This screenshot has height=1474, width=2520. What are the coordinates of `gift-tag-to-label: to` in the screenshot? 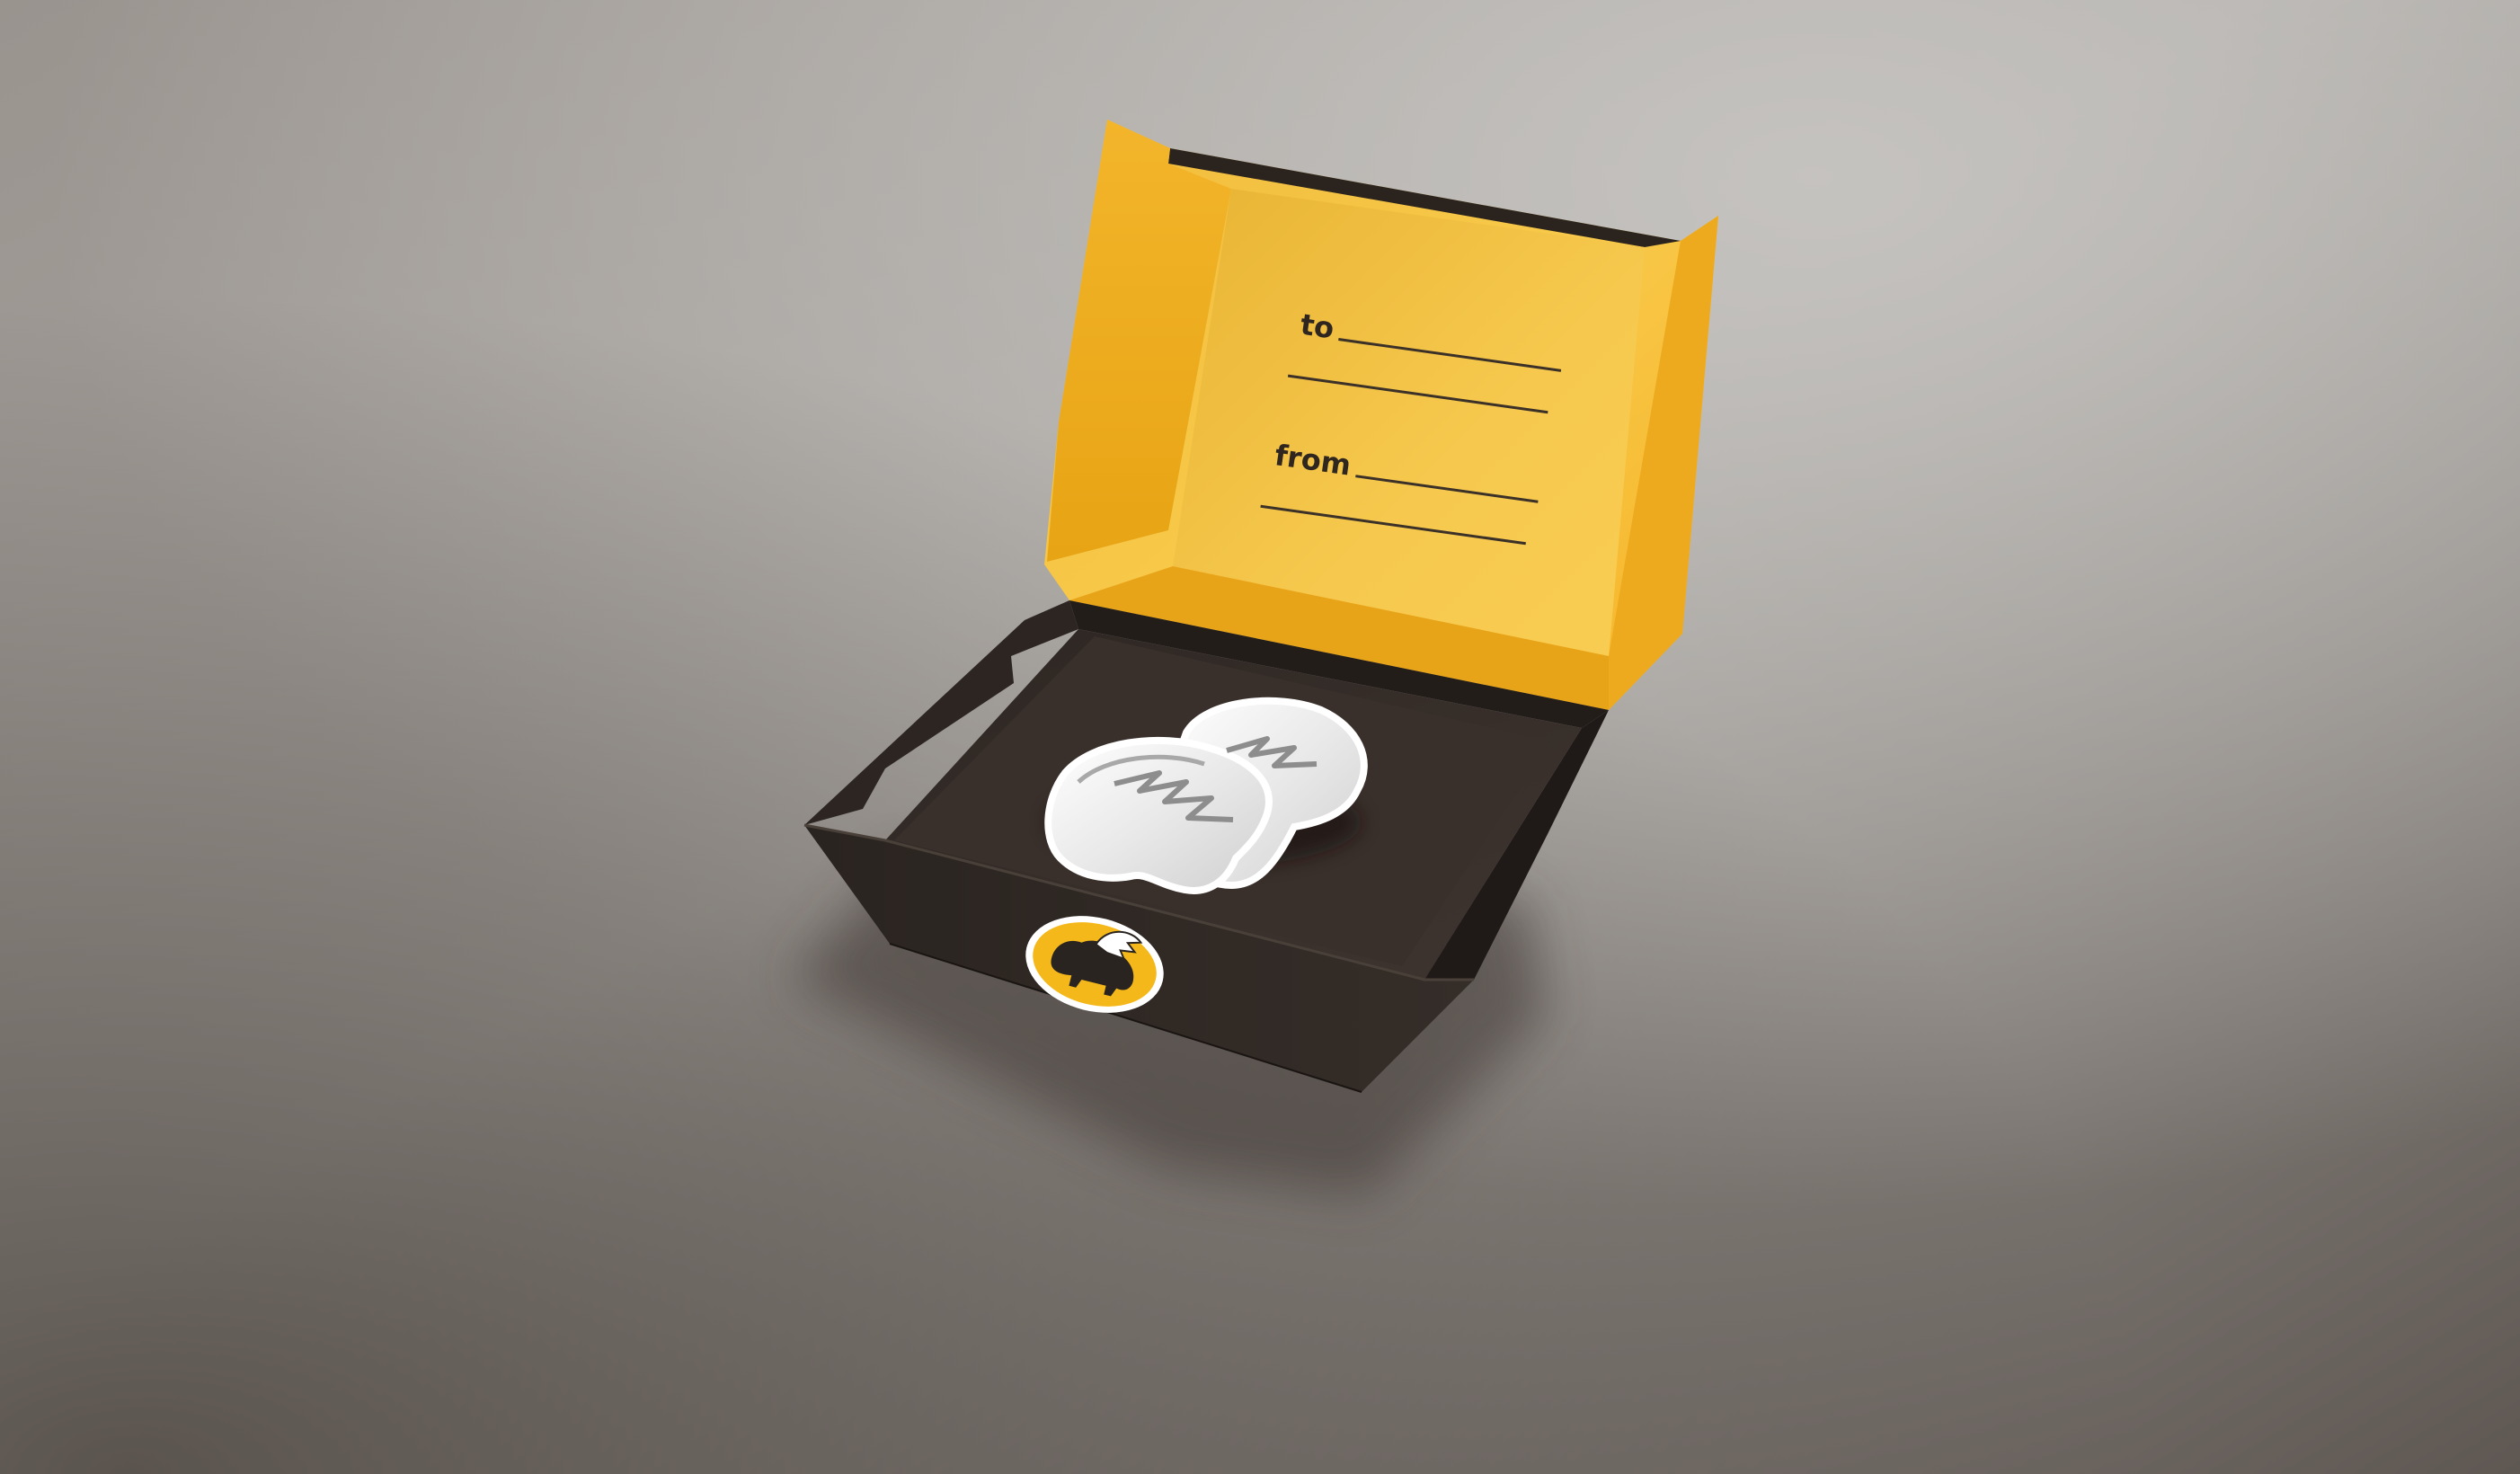 It's located at (1317, 326).